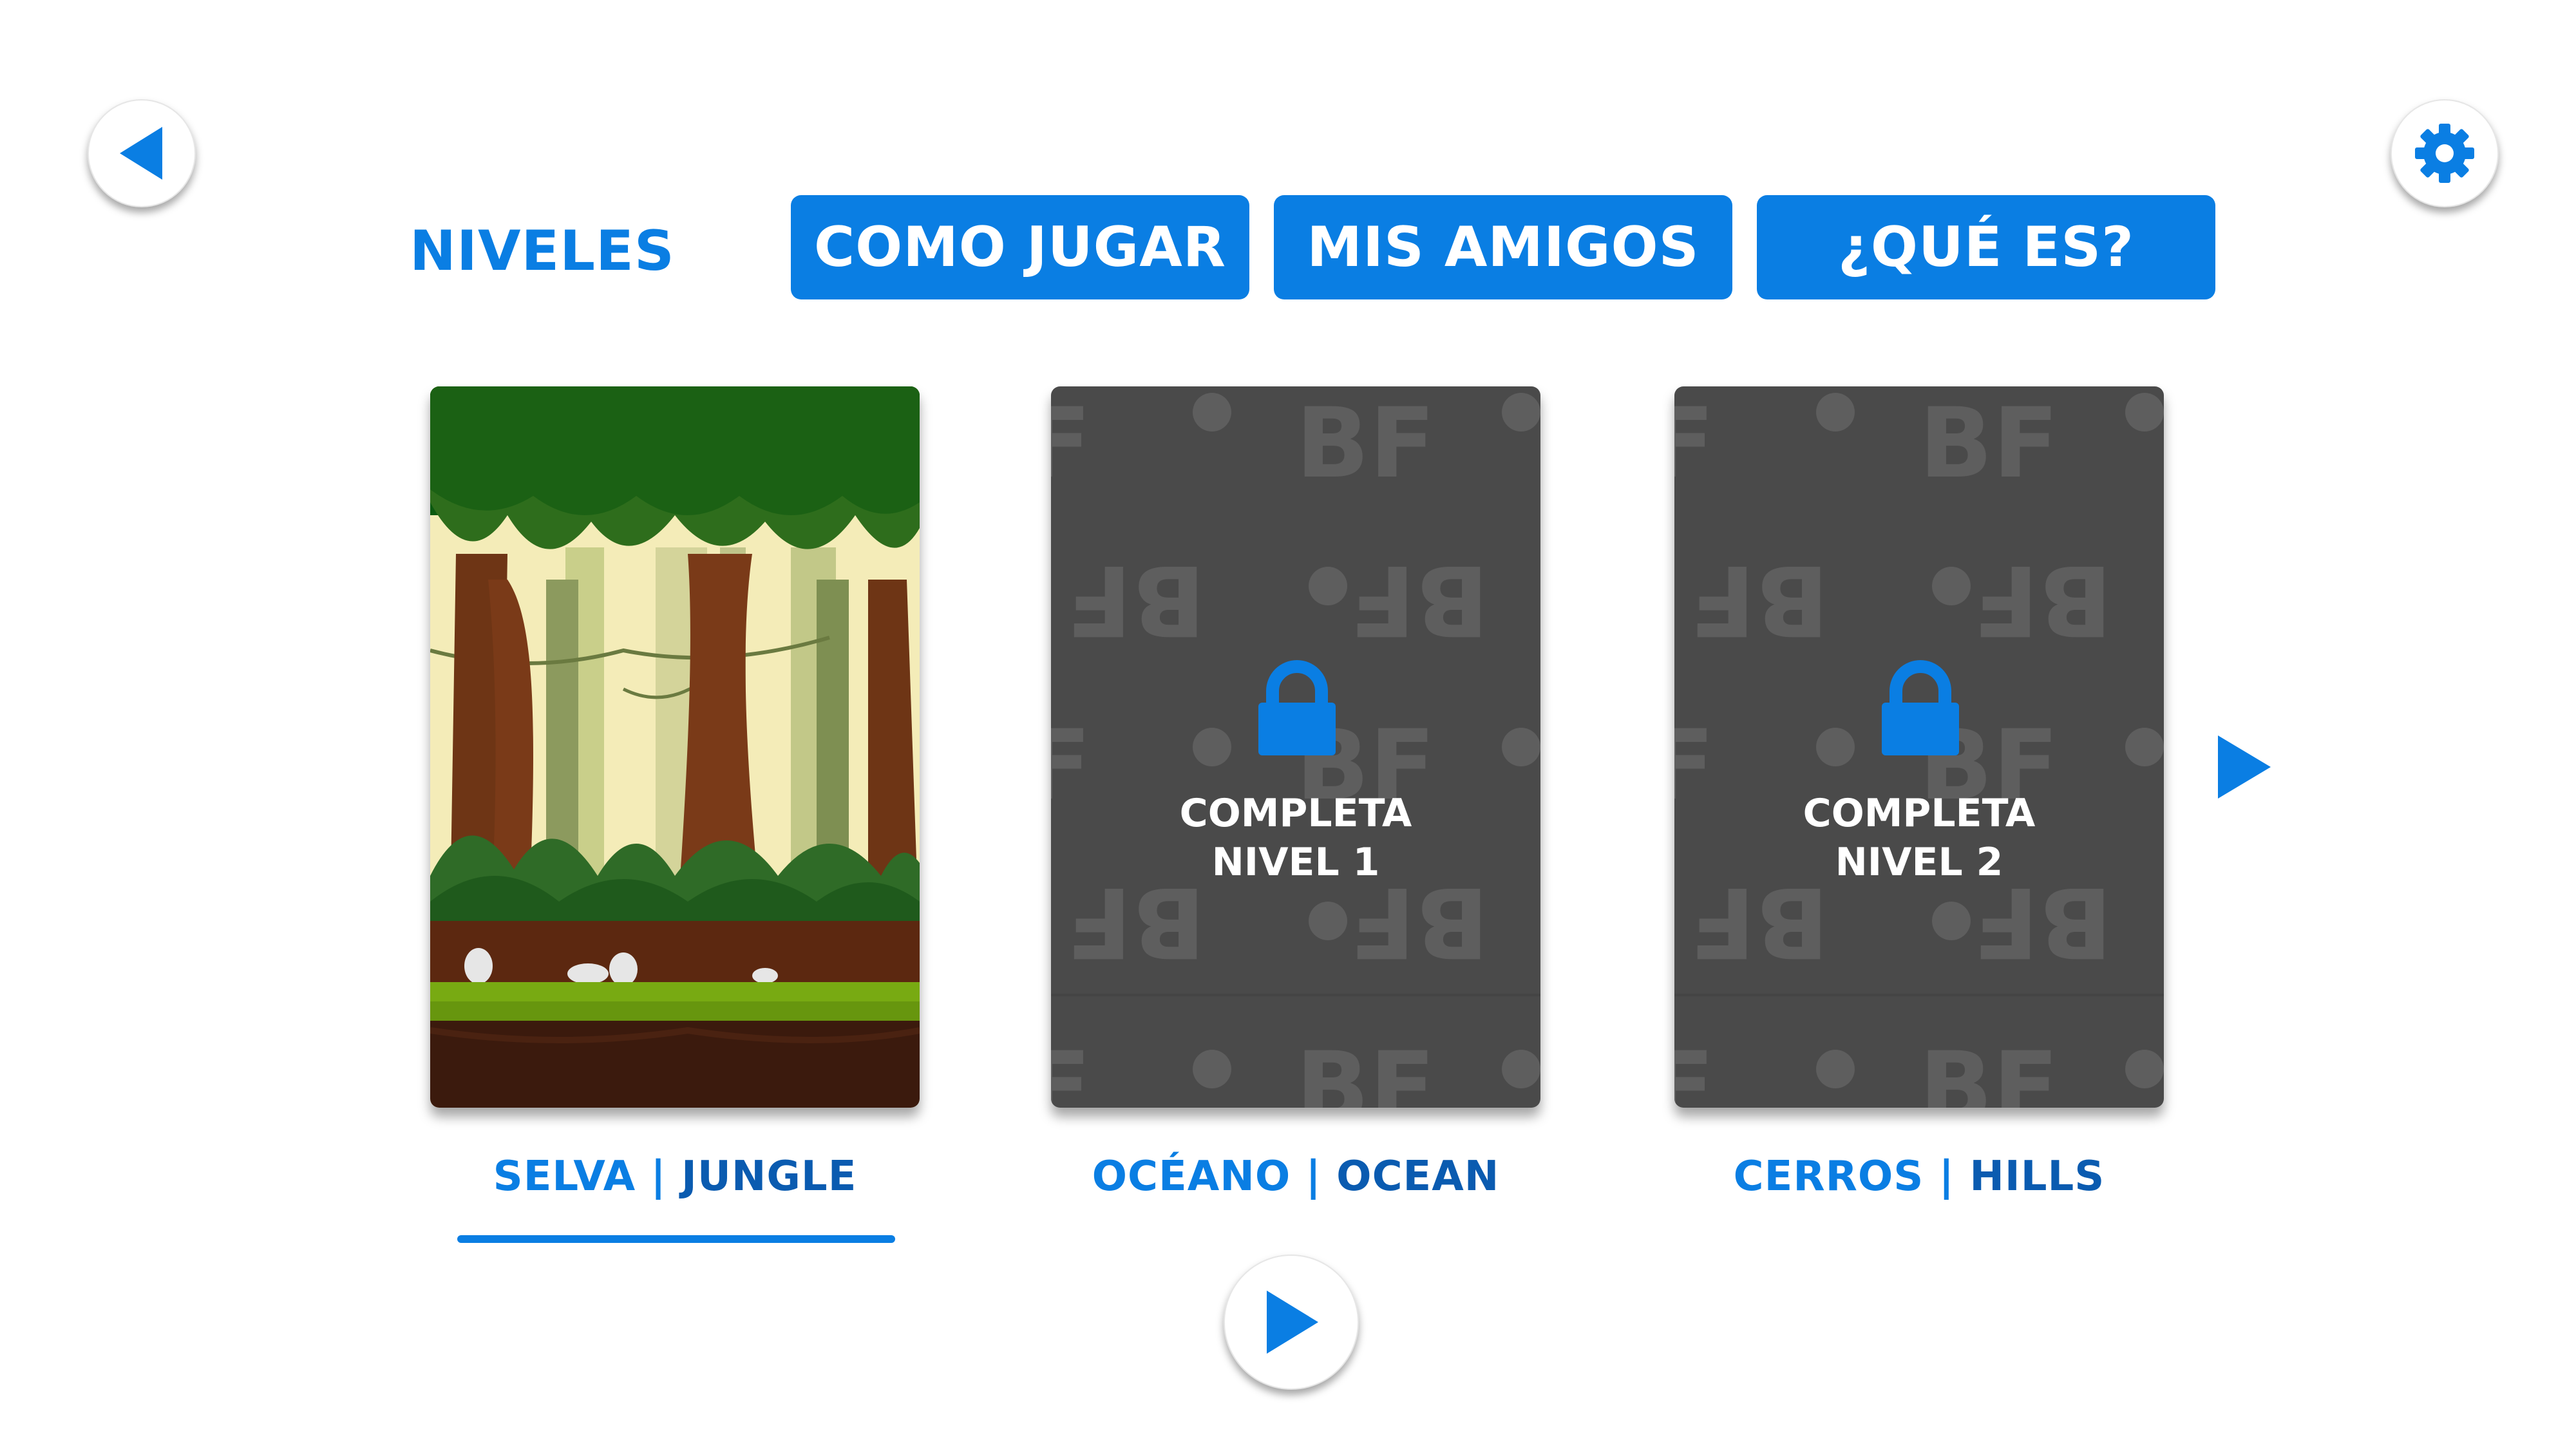  I want to click on level-label-en: JUNGLE, so click(769, 1176).